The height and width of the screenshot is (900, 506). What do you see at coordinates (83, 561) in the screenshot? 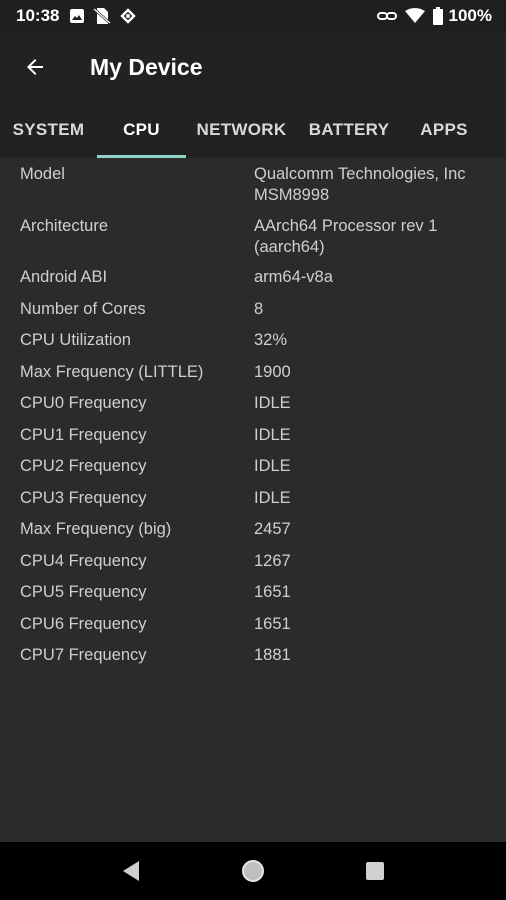
I see `row-label: CPU4 Frequency` at bounding box center [83, 561].